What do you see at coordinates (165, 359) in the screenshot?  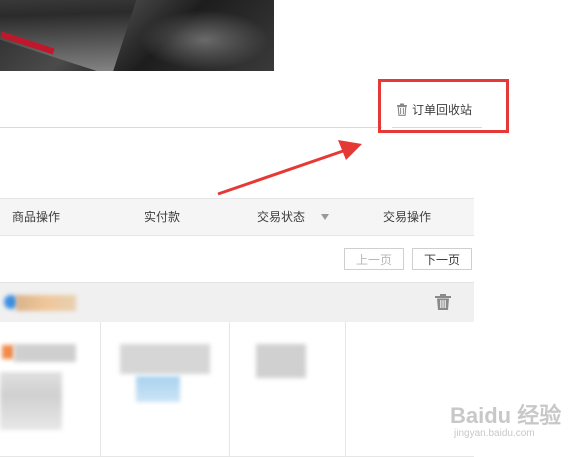 I see `paid-amount-redacted` at bounding box center [165, 359].